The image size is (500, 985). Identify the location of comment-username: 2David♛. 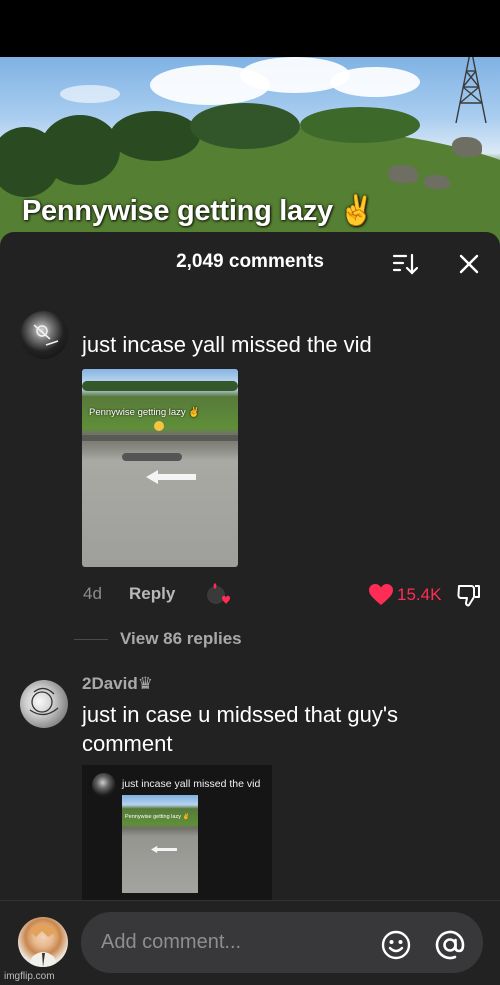
(117, 684).